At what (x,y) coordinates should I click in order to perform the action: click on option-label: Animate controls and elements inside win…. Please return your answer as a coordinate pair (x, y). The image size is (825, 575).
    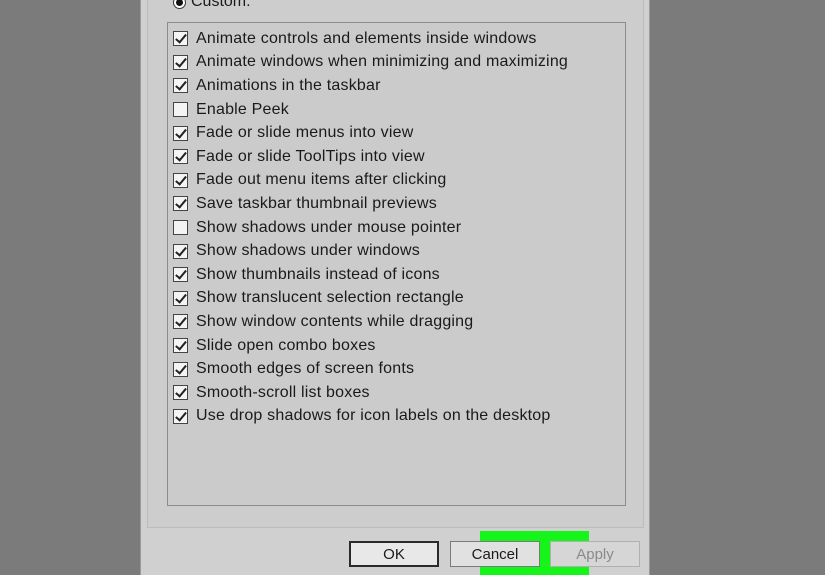
    Looking at the image, I should click on (366, 38).